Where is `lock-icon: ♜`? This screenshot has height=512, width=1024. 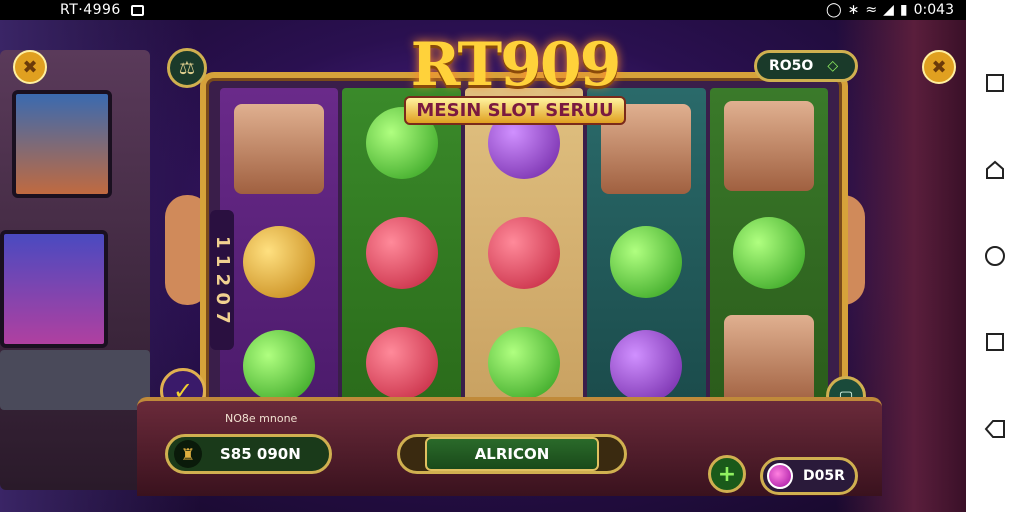 lock-icon: ♜ is located at coordinates (188, 454).